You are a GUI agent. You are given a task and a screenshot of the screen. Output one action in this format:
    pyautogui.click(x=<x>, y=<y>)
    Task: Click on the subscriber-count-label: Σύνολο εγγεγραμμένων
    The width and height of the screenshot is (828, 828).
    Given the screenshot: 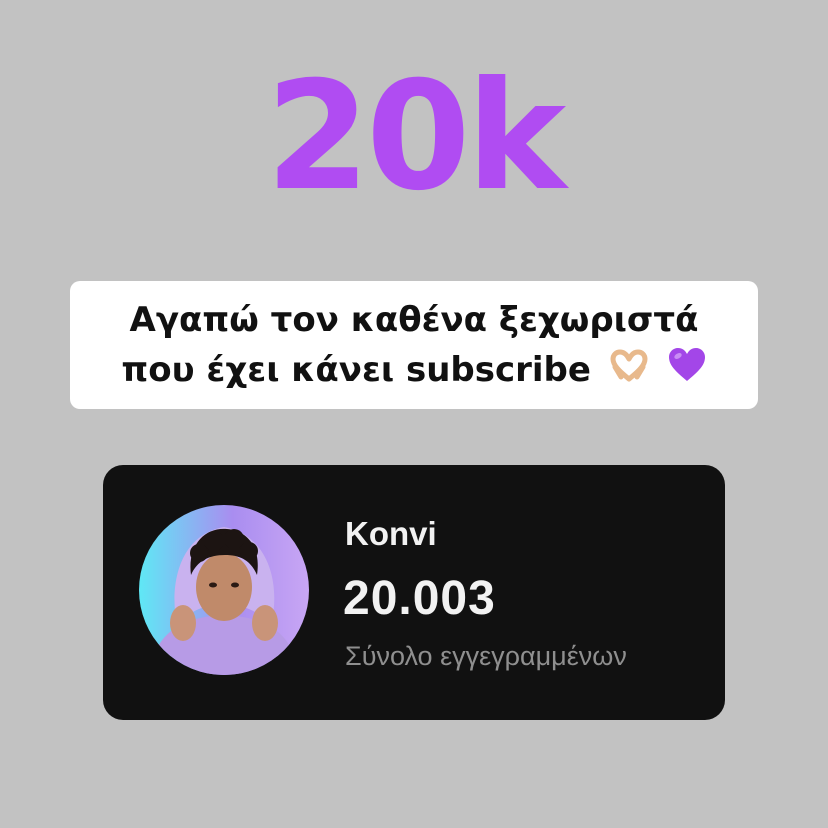 What is the action you would take?
    pyautogui.click(x=486, y=656)
    